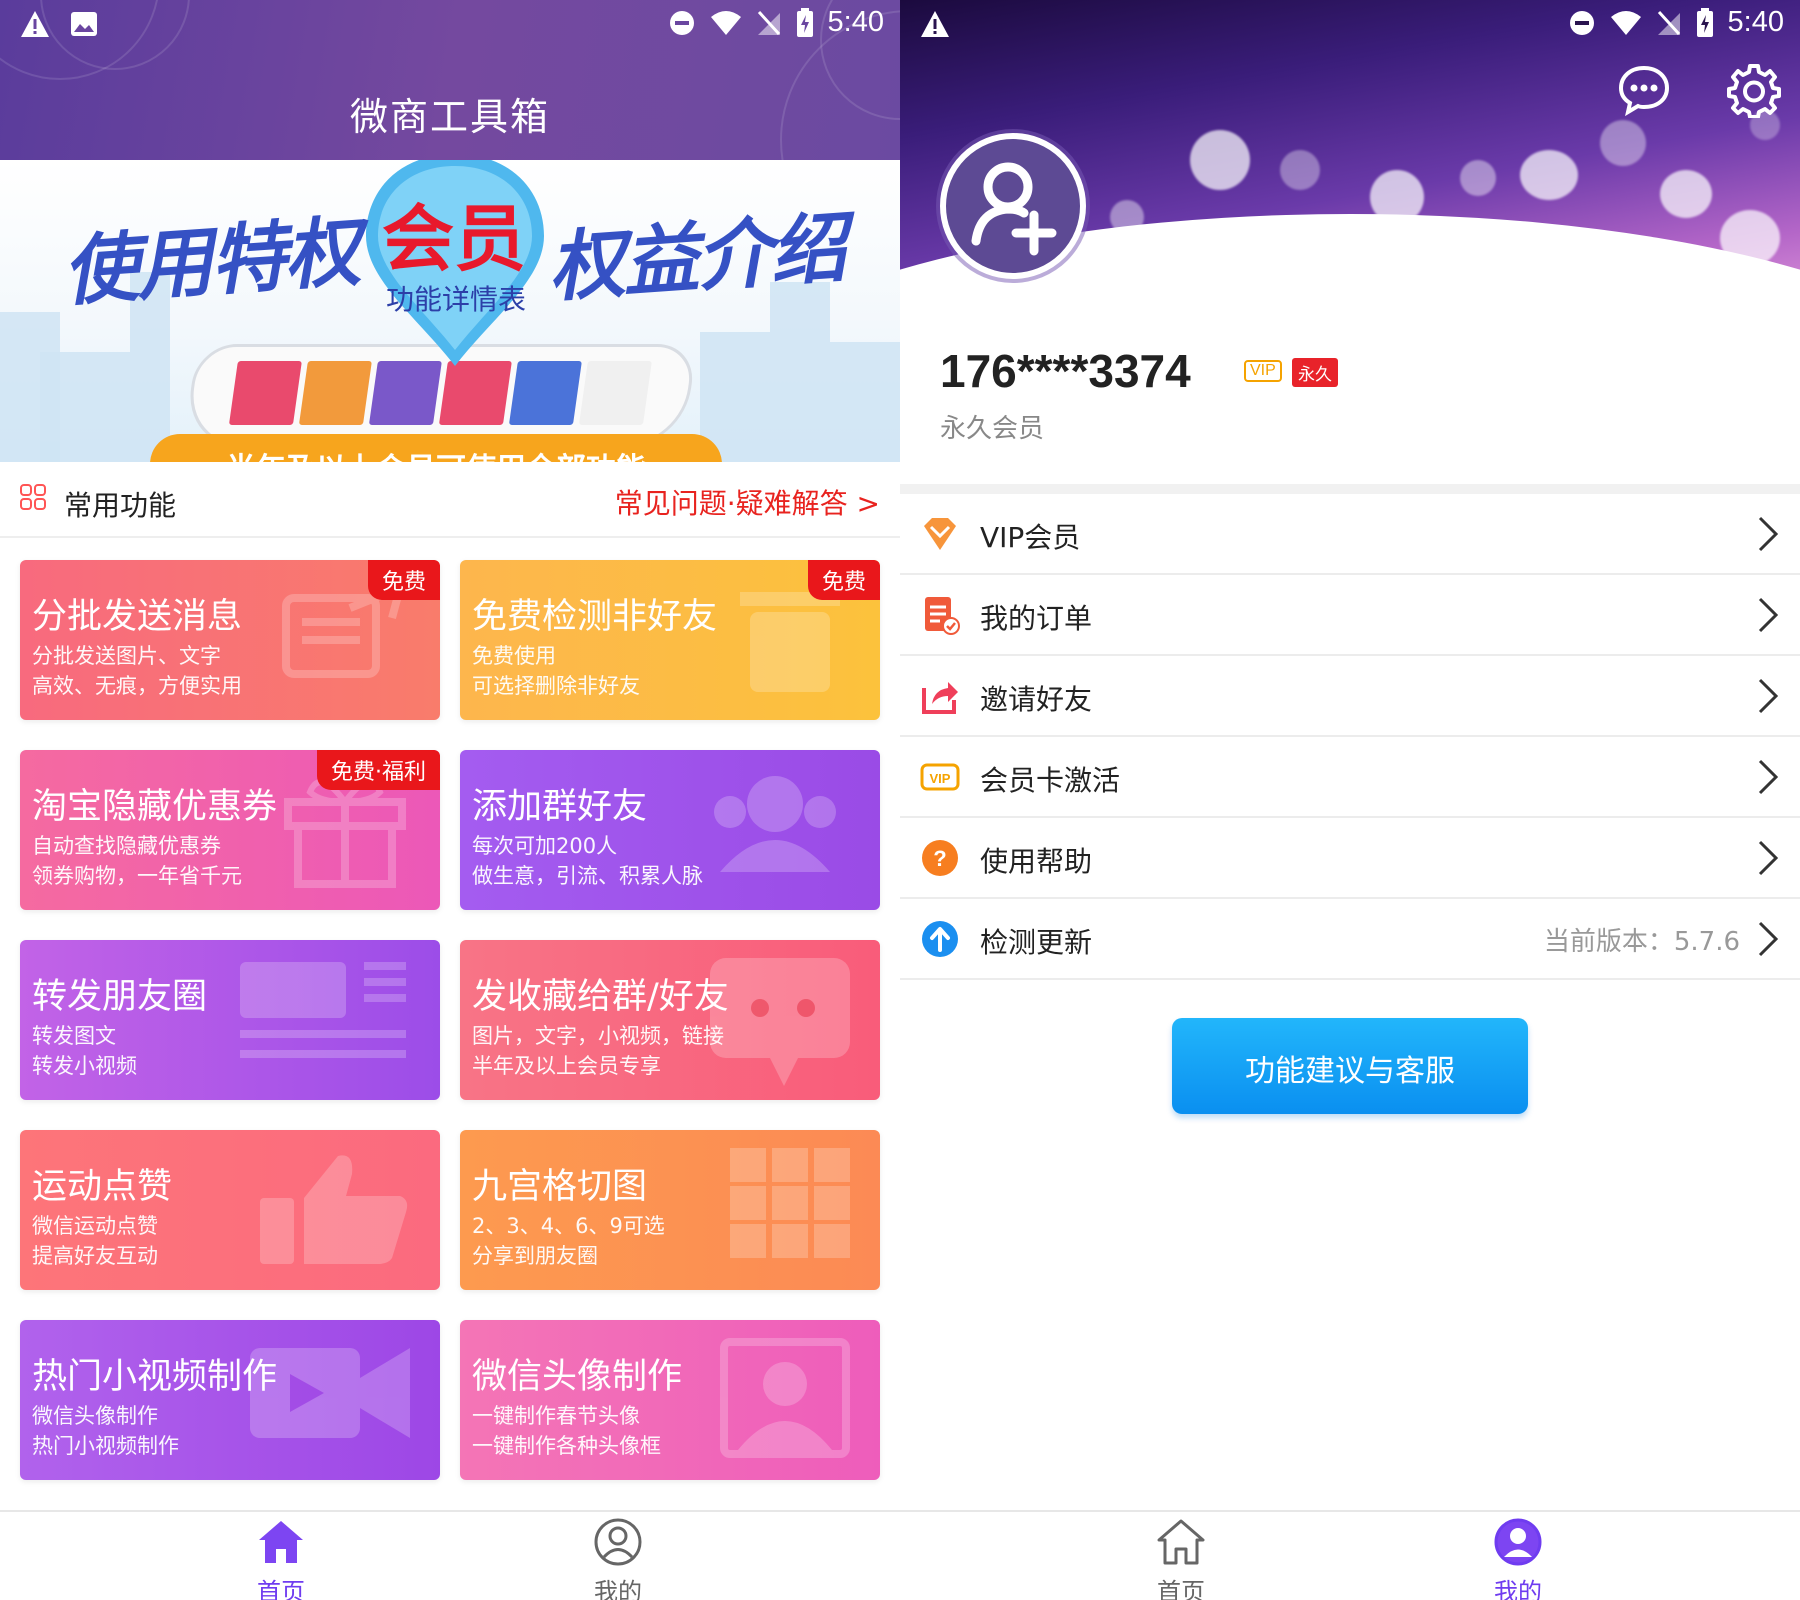 Image resolution: width=1800 pixels, height=1600 pixels. What do you see at coordinates (1030, 537) in the screenshot?
I see `menu-item-label: VIP会员` at bounding box center [1030, 537].